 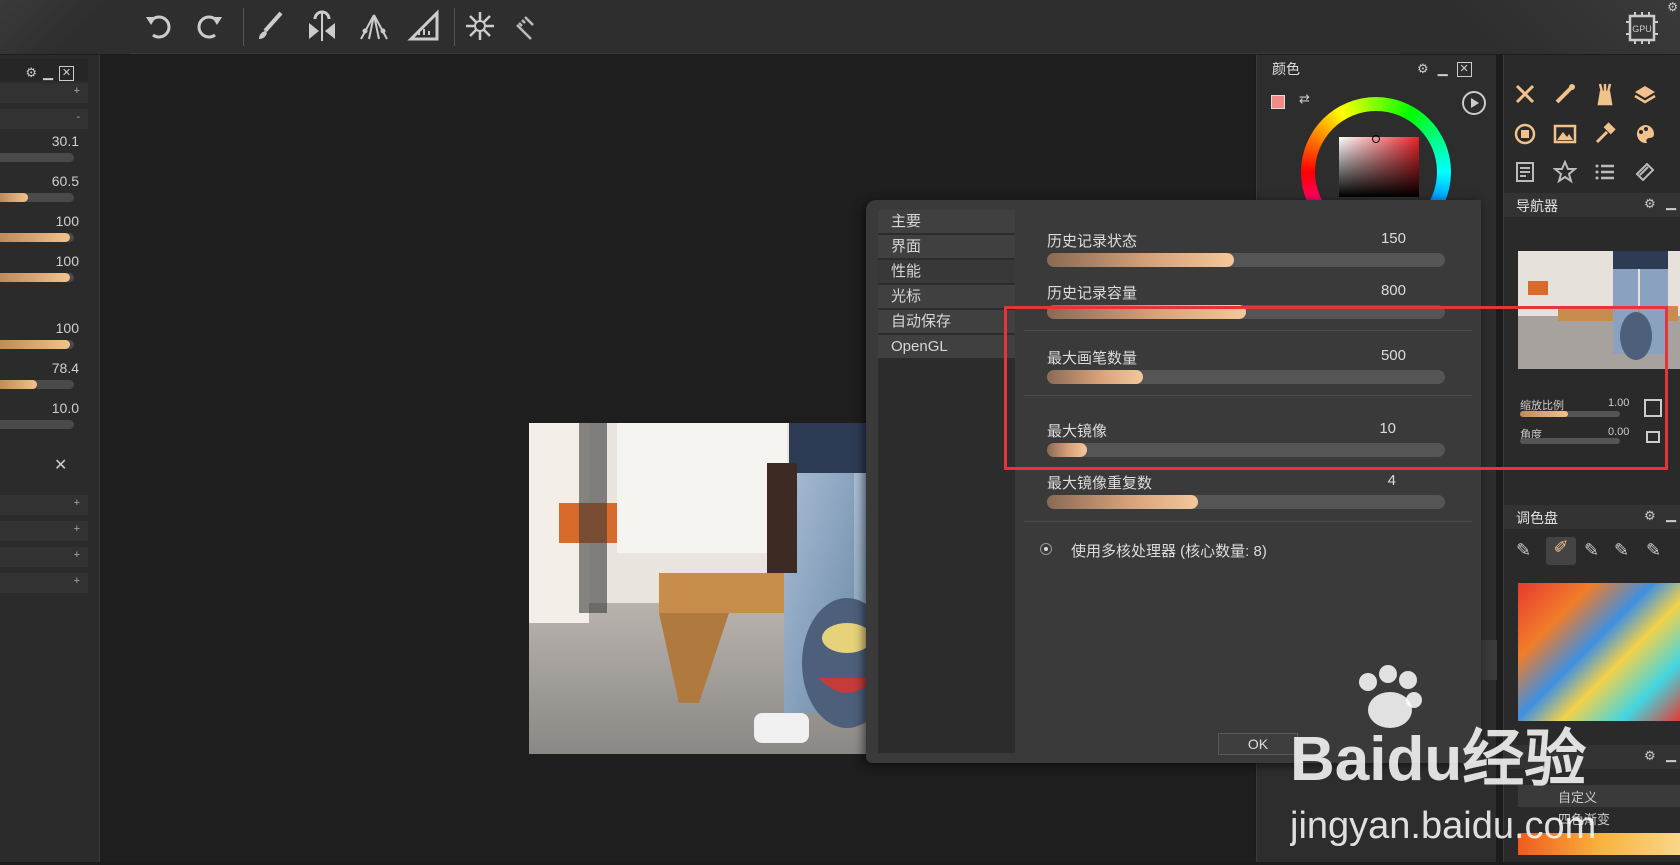 I want to click on slider-value: 78.4, so click(x=65, y=368).